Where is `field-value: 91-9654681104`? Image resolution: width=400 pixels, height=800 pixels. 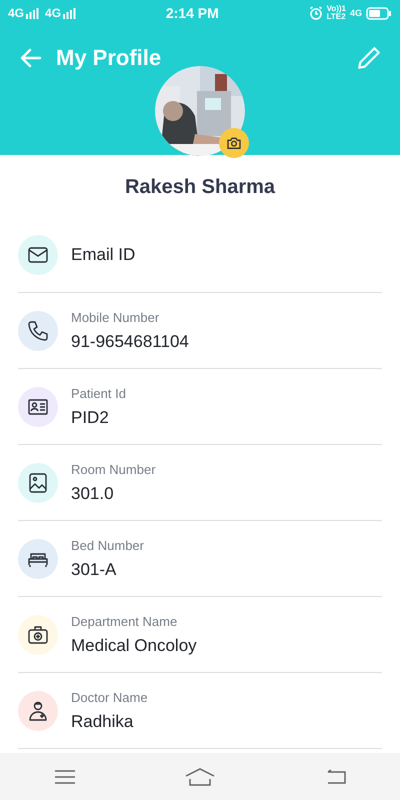
field-value: 91-9654681104 is located at coordinates (130, 342).